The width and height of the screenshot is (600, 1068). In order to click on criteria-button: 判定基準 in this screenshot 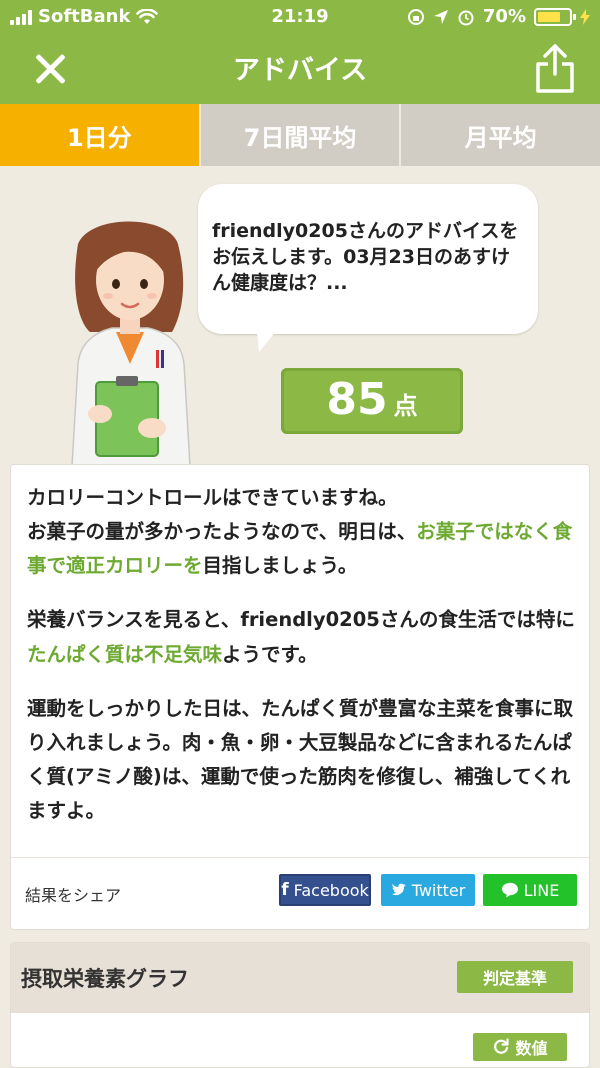, I will do `click(515, 977)`.